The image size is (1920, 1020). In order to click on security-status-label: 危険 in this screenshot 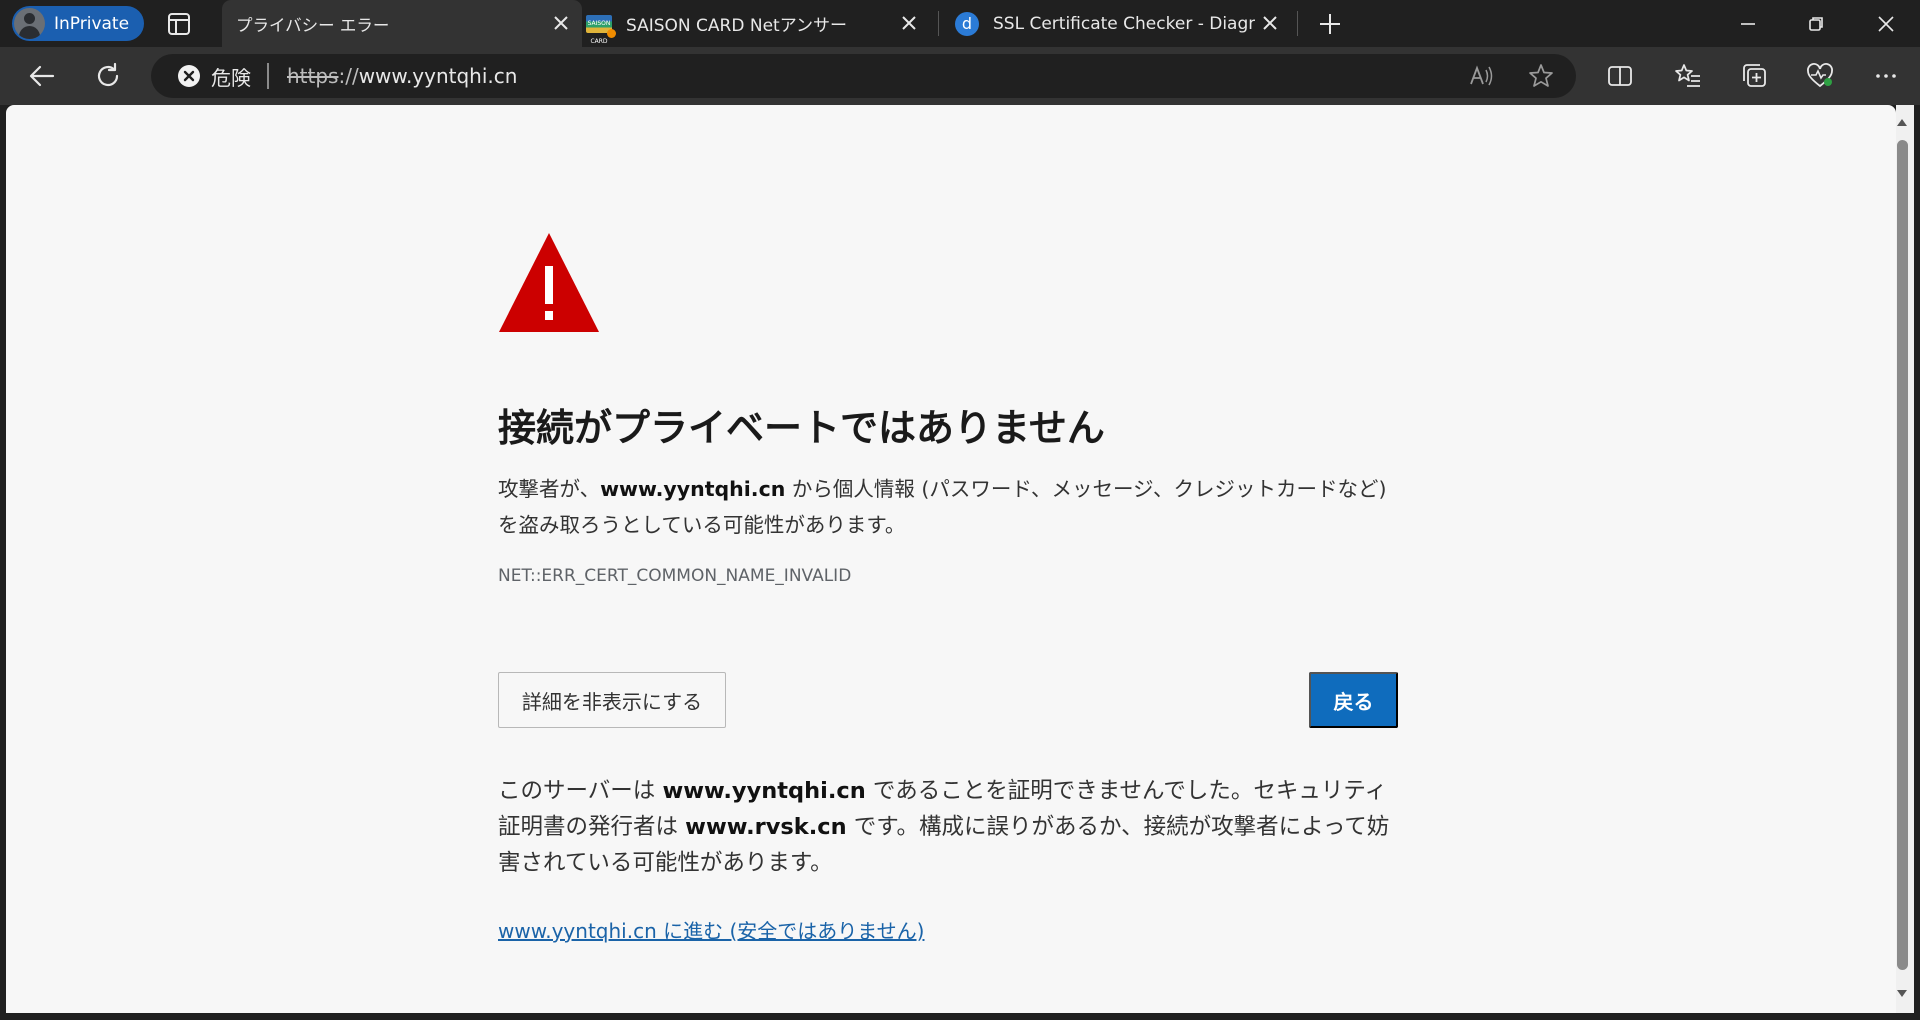, I will do `click(231, 76)`.